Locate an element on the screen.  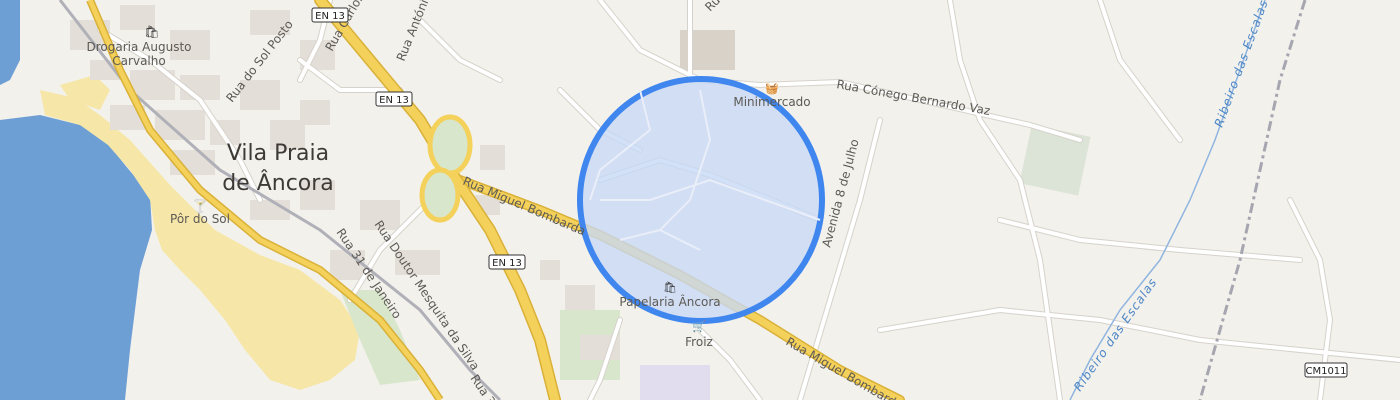
poi-por-do-sol-label: Pôr do Sol is located at coordinates (200, 219).